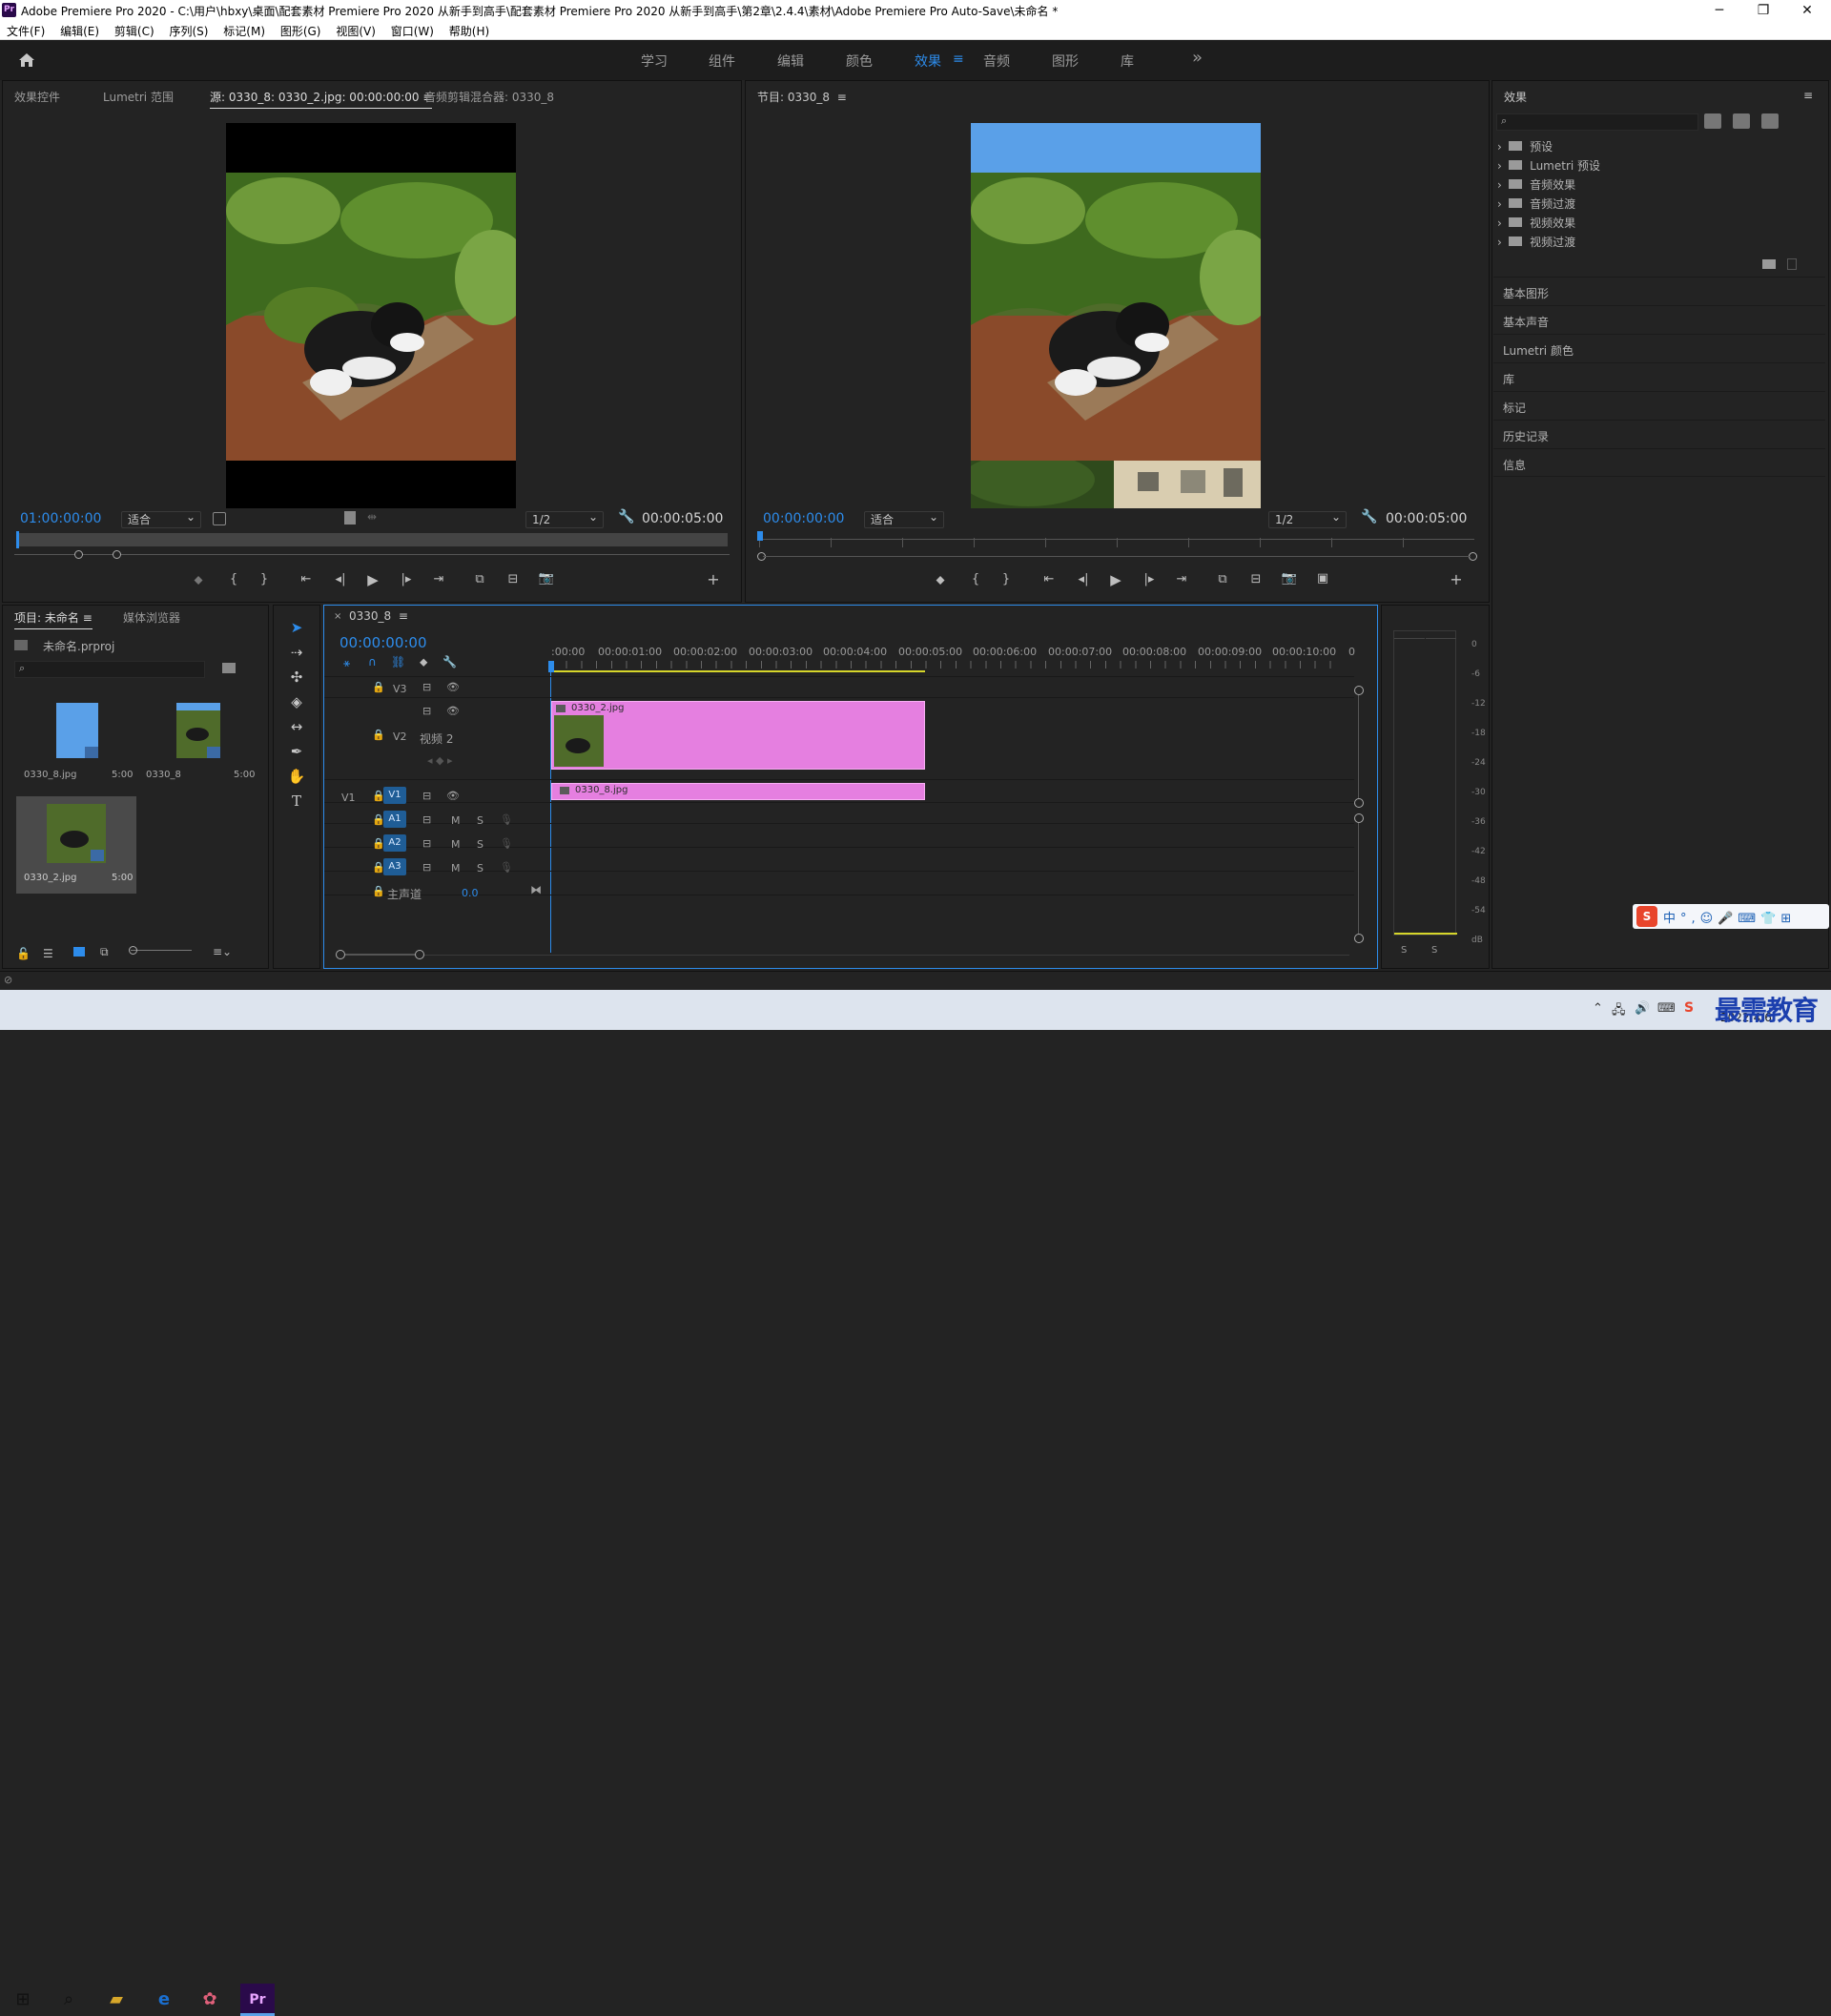  Describe the element at coordinates (162, 951) in the screenshot. I see `zoom-slider` at that location.